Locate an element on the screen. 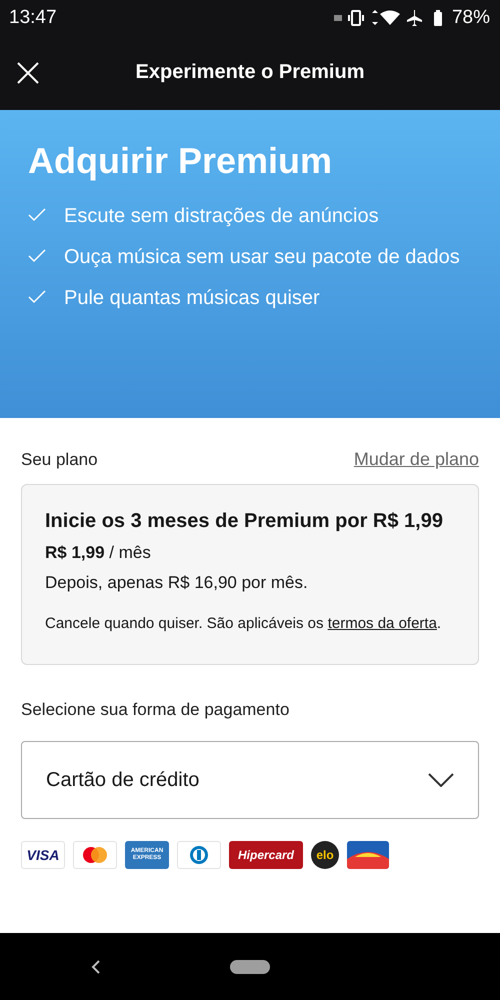 The height and width of the screenshot is (1000, 500). payment-dropdown: Cartão de crédito is located at coordinates (250, 780).